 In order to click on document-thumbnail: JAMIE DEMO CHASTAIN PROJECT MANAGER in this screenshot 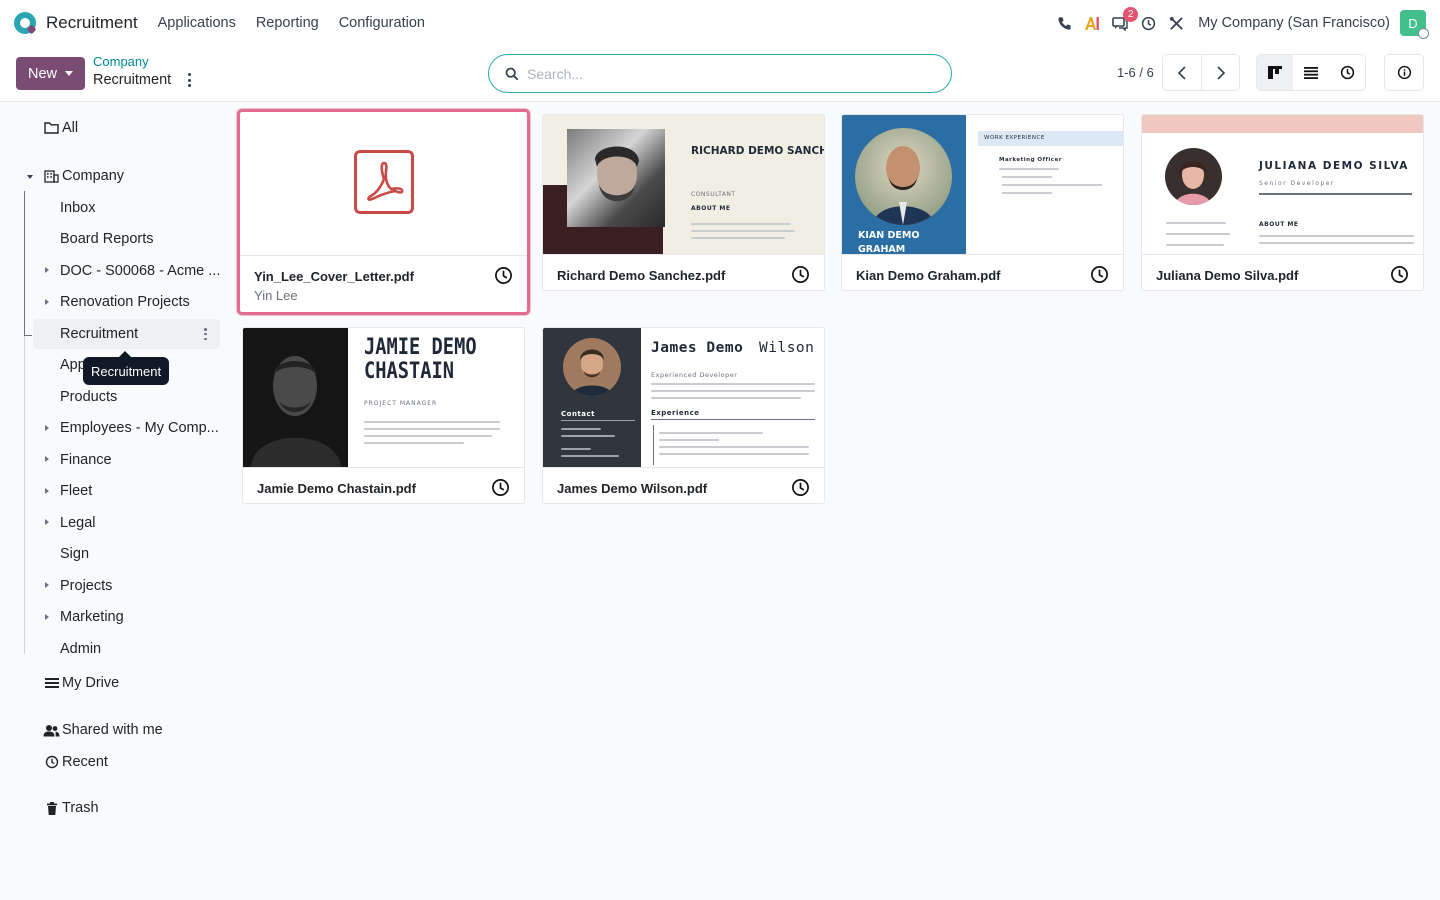, I will do `click(383, 397)`.